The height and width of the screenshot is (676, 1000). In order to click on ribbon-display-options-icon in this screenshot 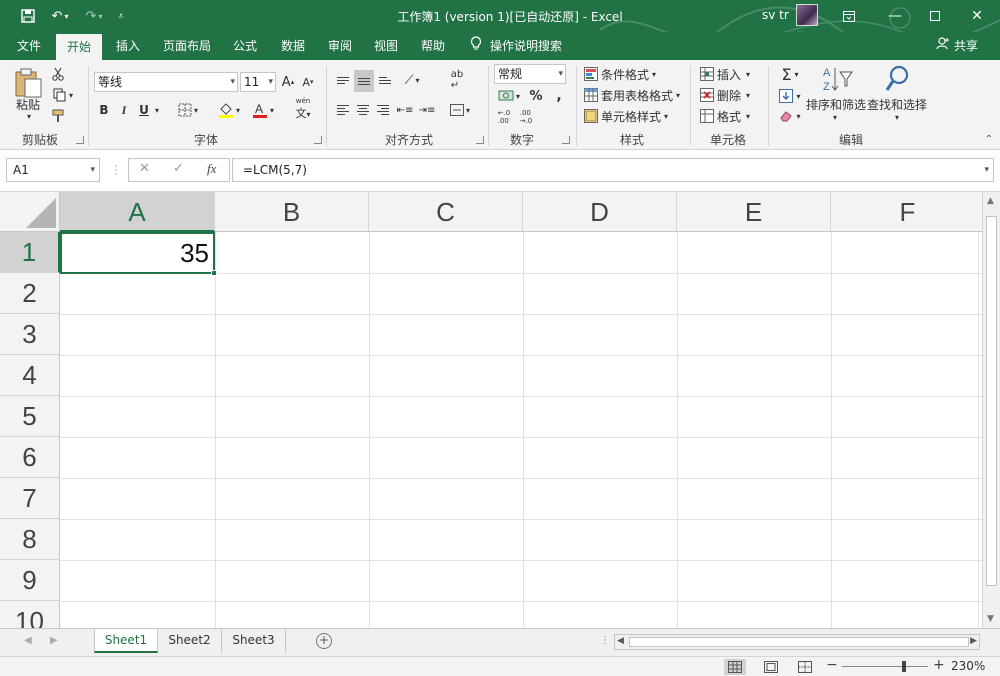, I will do `click(849, 16)`.